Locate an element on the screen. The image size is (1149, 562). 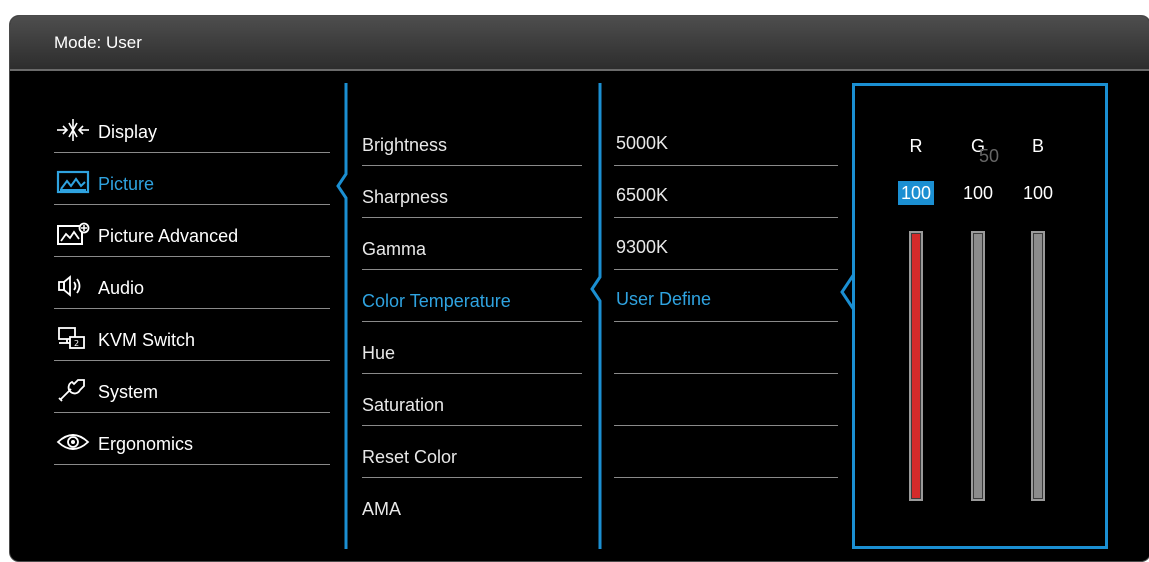
submenu-label: Color Temperature is located at coordinates (436, 301).